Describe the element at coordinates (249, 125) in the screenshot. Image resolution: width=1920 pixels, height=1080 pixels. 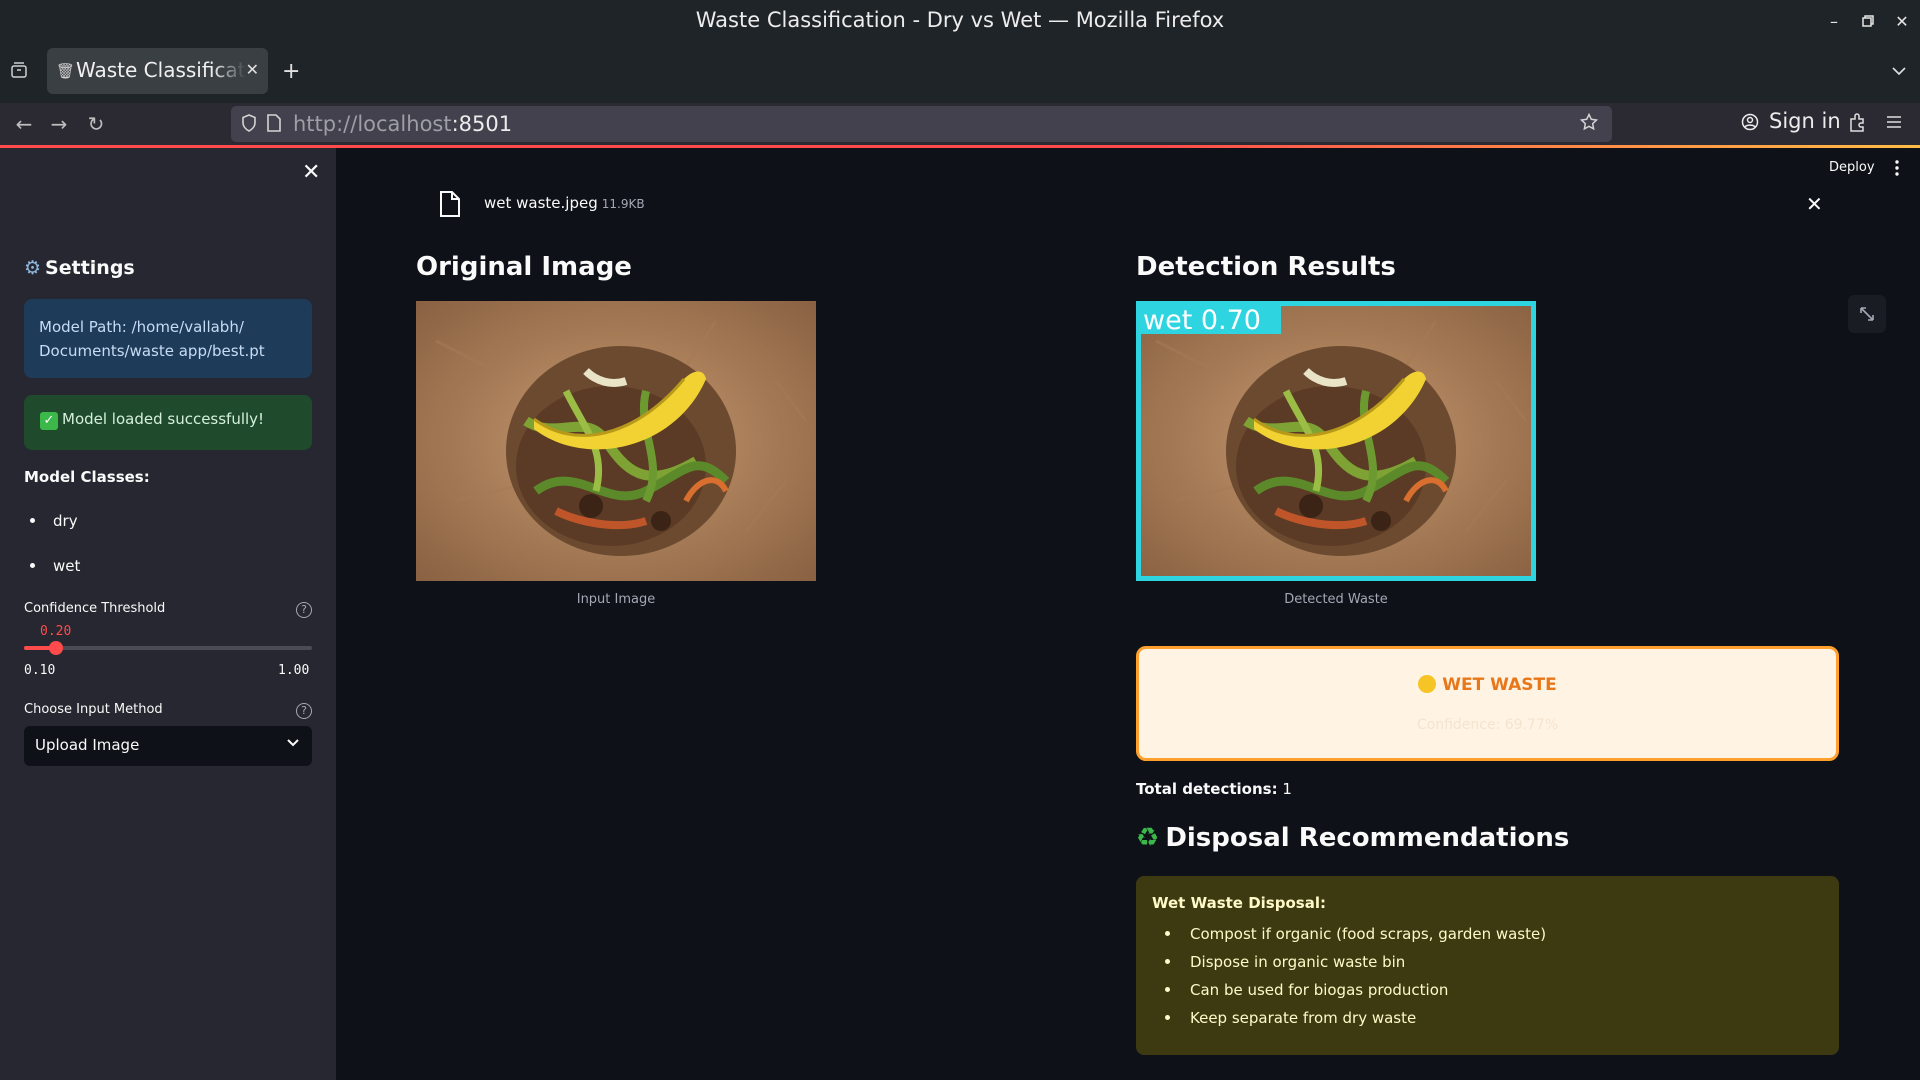
I see `shield-icon` at that location.